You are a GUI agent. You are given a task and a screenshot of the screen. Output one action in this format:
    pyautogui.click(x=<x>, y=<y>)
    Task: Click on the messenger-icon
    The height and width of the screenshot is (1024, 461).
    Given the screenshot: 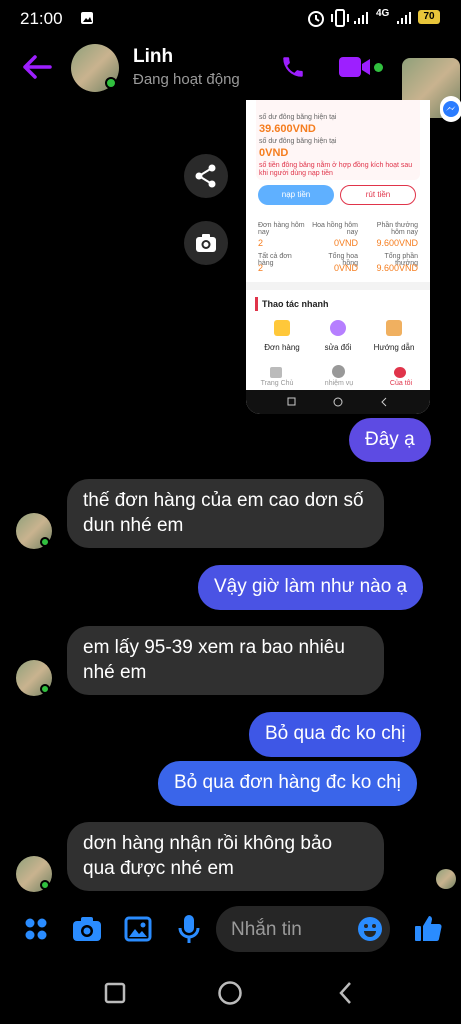 What is the action you would take?
    pyautogui.click(x=451, y=109)
    